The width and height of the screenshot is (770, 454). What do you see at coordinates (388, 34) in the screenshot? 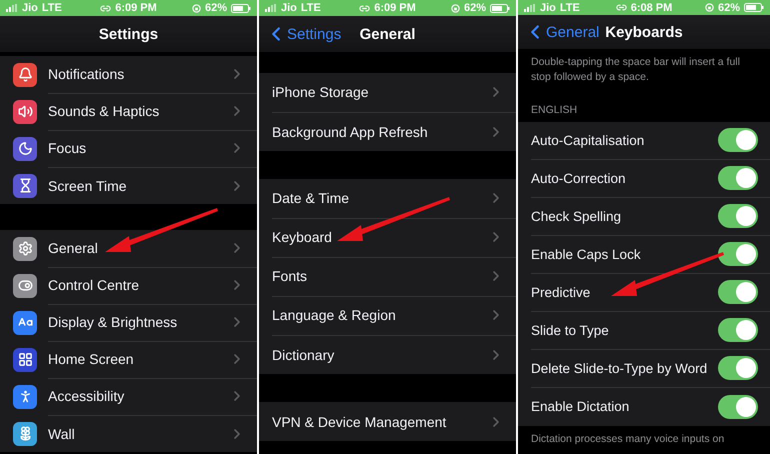
I see `screen-title: General` at bounding box center [388, 34].